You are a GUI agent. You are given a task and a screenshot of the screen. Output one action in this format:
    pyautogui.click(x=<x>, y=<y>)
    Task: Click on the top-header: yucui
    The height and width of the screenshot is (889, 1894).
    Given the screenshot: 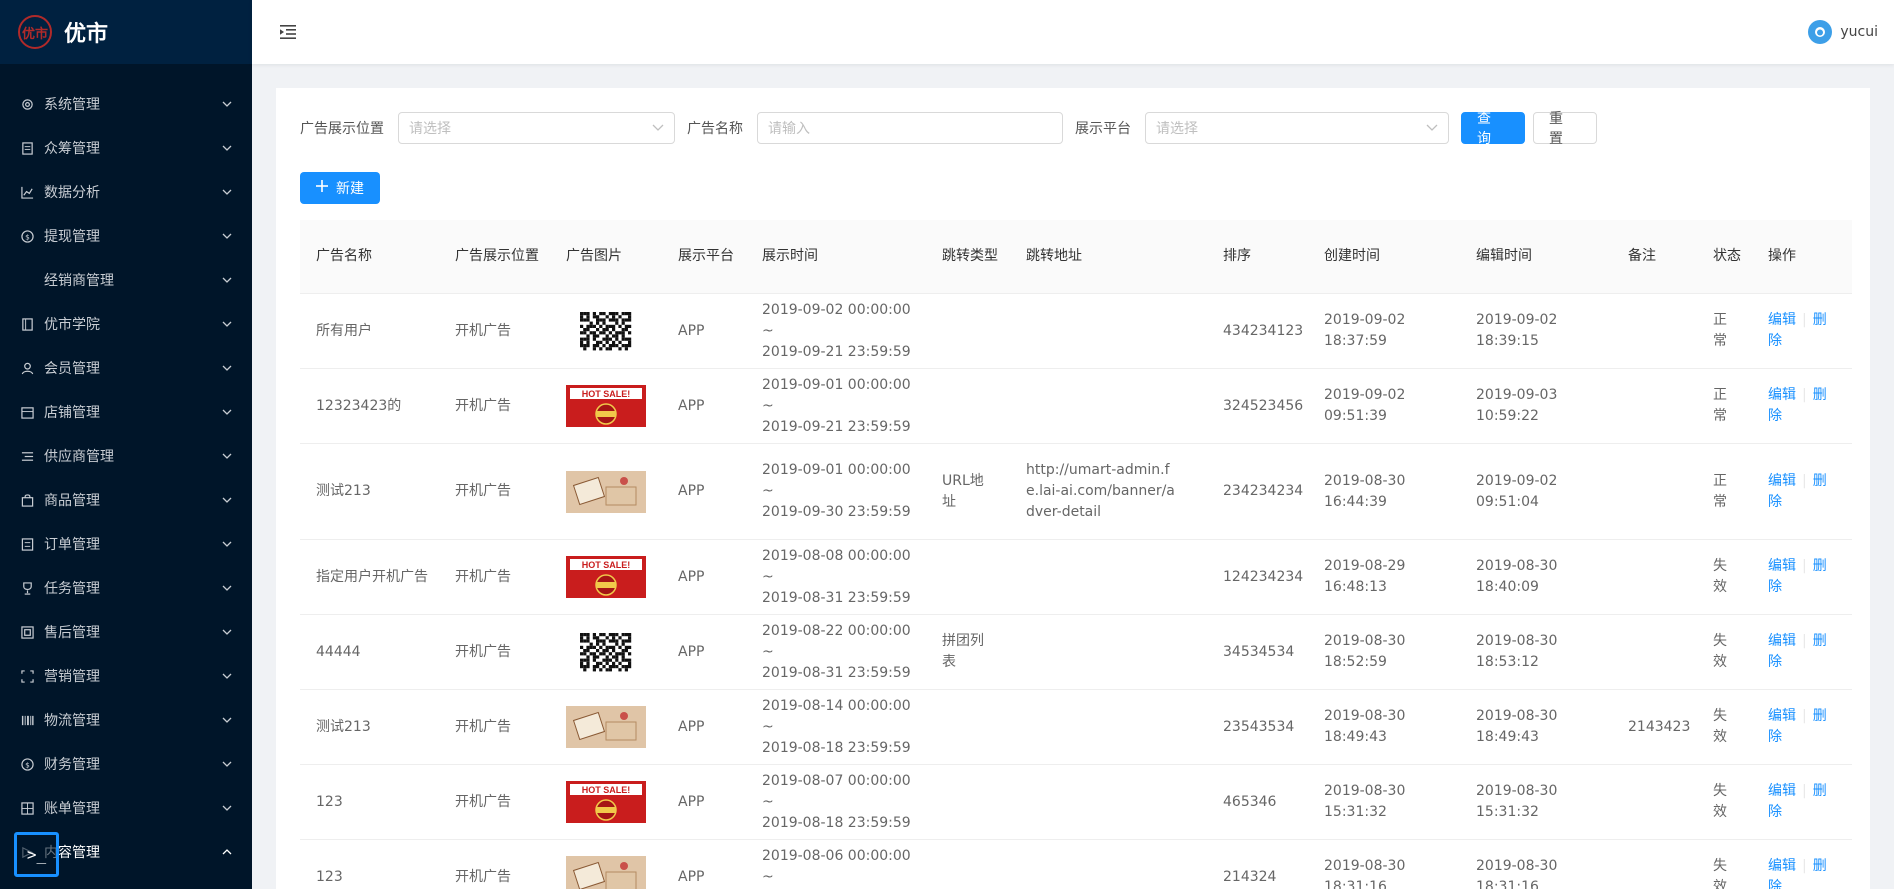 What is the action you would take?
    pyautogui.click(x=1073, y=32)
    